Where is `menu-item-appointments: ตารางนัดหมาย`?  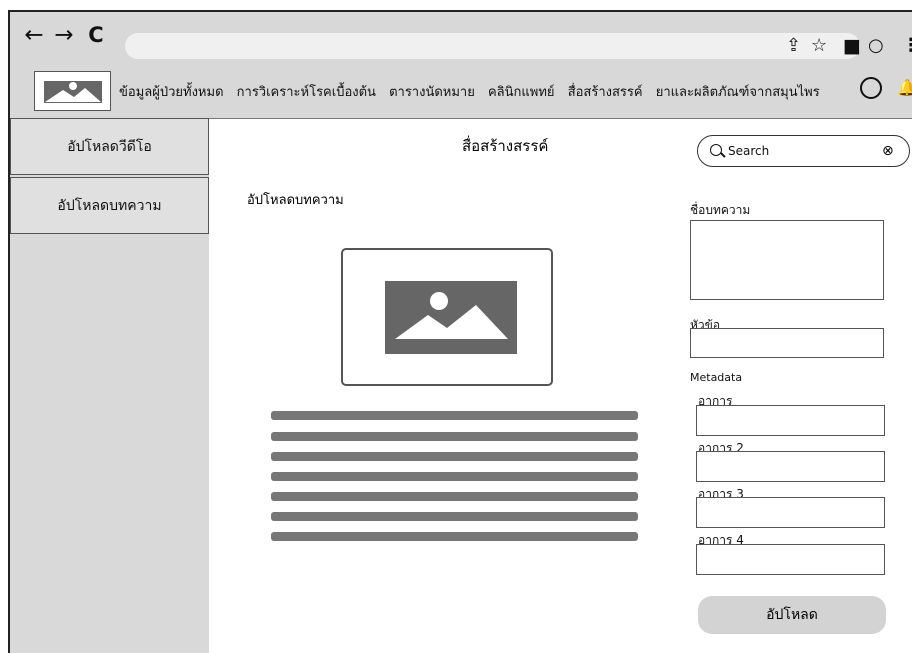 menu-item-appointments: ตารางนัดหมาย is located at coordinates (432, 92).